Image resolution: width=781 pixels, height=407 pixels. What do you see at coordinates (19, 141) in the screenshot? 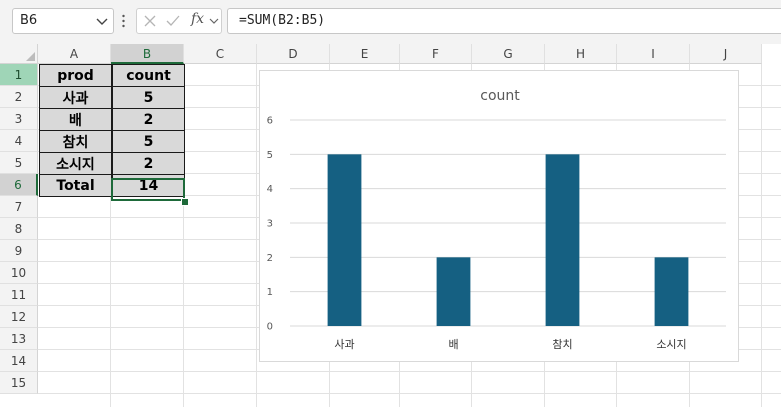
I see `row-header-4: 4` at bounding box center [19, 141].